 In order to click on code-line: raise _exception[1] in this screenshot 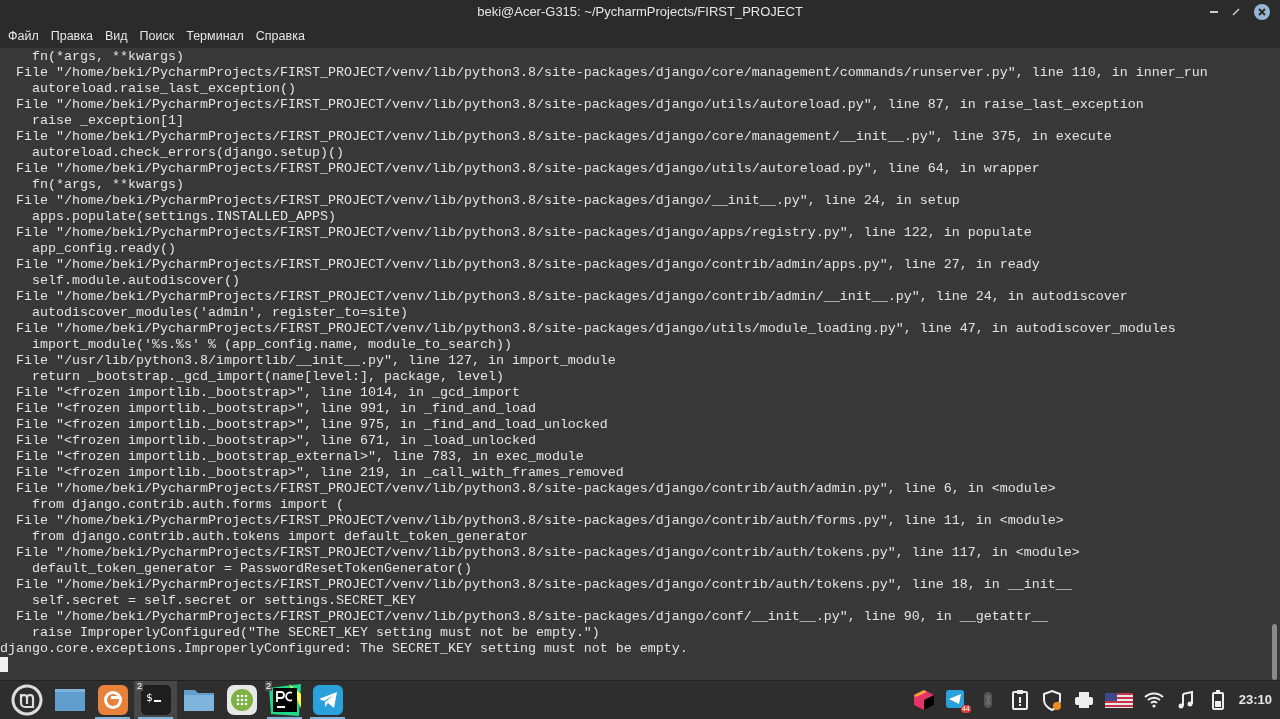, I will do `click(108, 121)`.